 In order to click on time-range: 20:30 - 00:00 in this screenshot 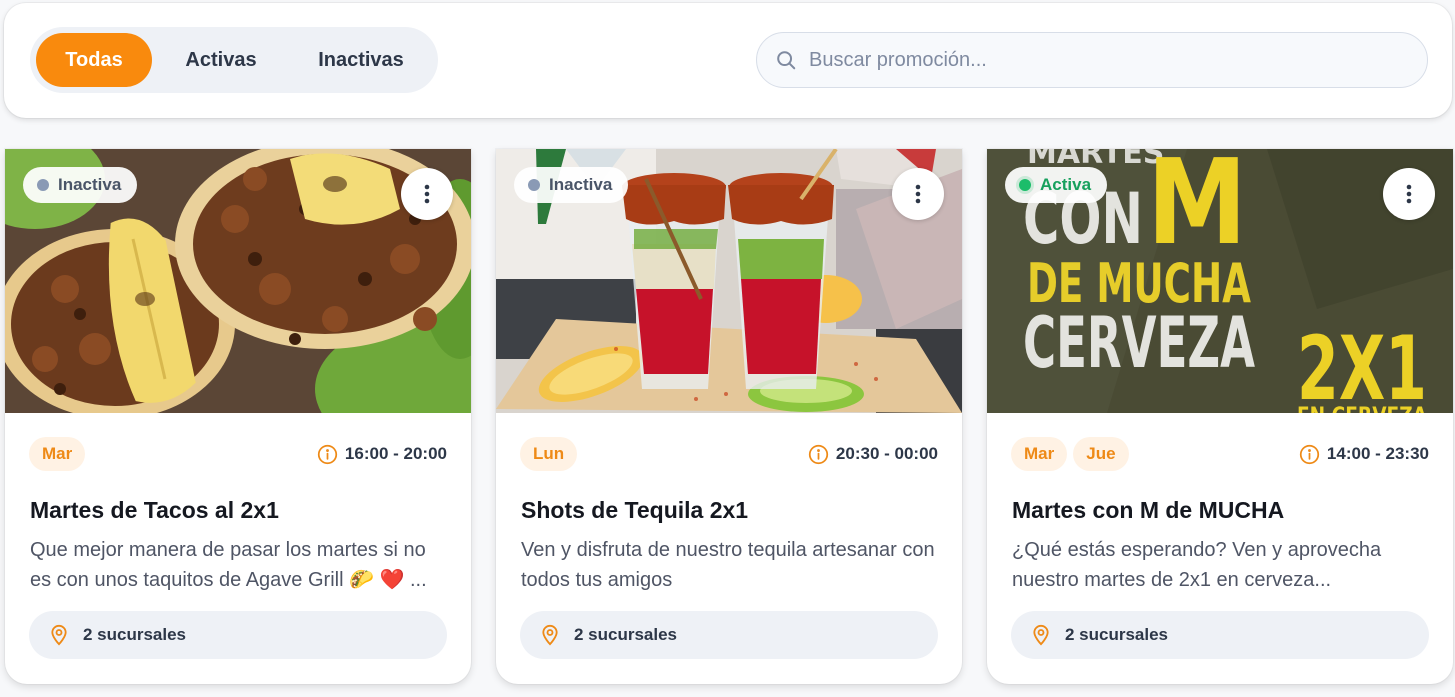, I will do `click(886, 453)`.